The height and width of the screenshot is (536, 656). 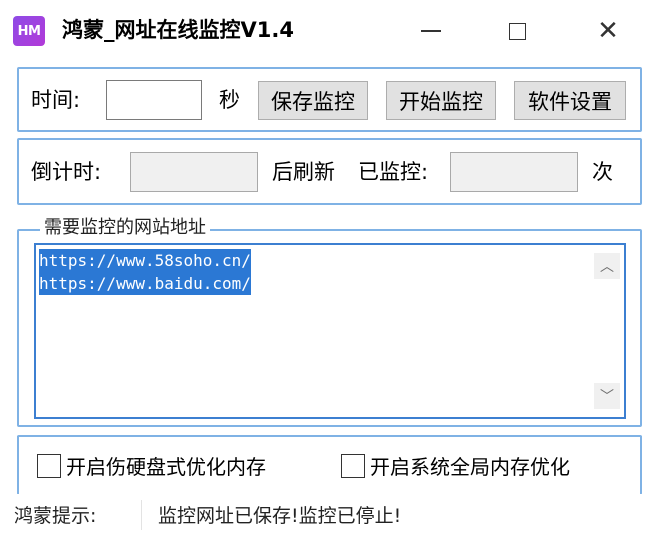 I want to click on monitored-label: 已监控:, so click(x=393, y=172).